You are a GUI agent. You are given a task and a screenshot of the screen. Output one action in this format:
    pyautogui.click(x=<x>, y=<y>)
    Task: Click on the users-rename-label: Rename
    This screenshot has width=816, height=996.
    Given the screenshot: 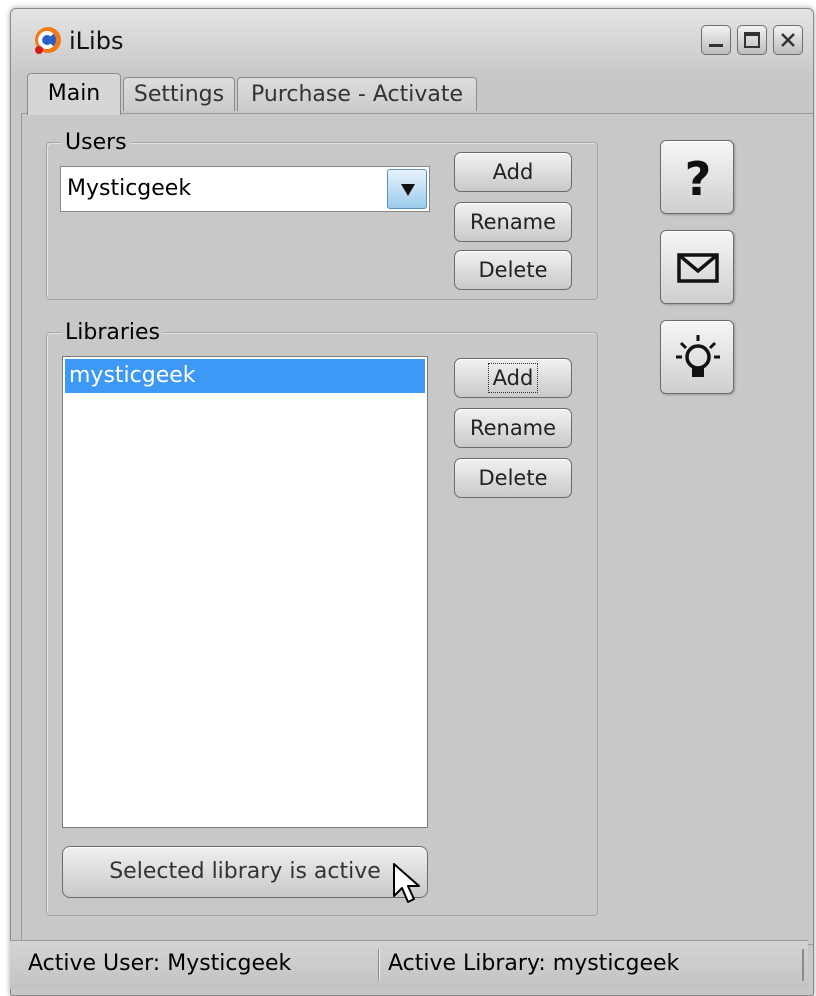 What is the action you would take?
    pyautogui.click(x=513, y=222)
    